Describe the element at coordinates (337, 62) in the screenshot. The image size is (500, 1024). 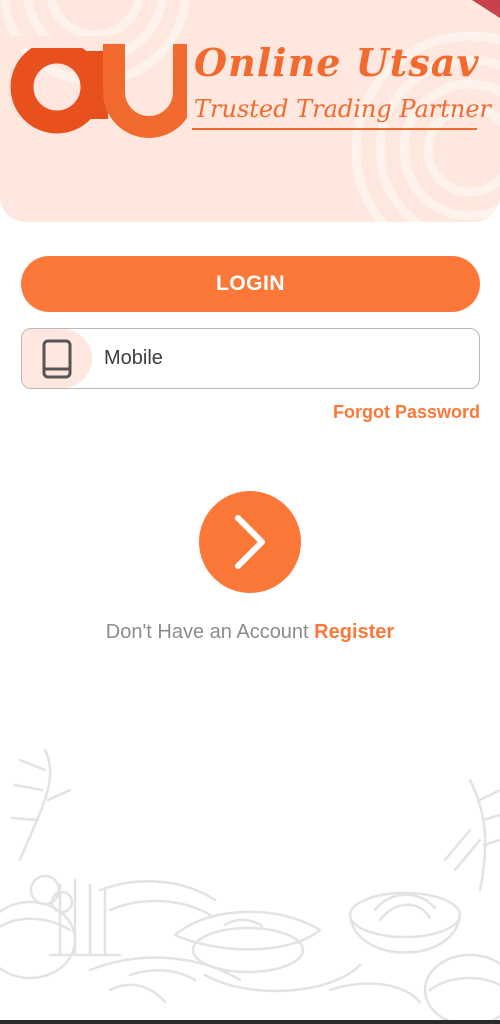
I see `brand-name: Online Utsav` at that location.